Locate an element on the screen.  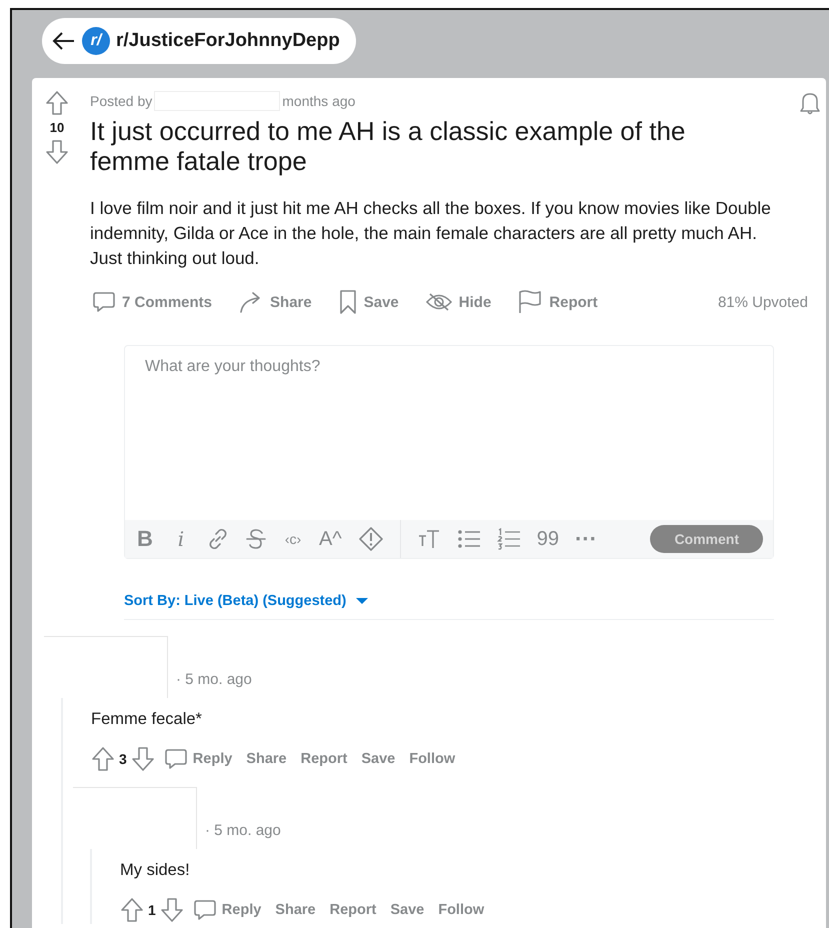
comment-text: Femme fecale* is located at coordinates (147, 719).